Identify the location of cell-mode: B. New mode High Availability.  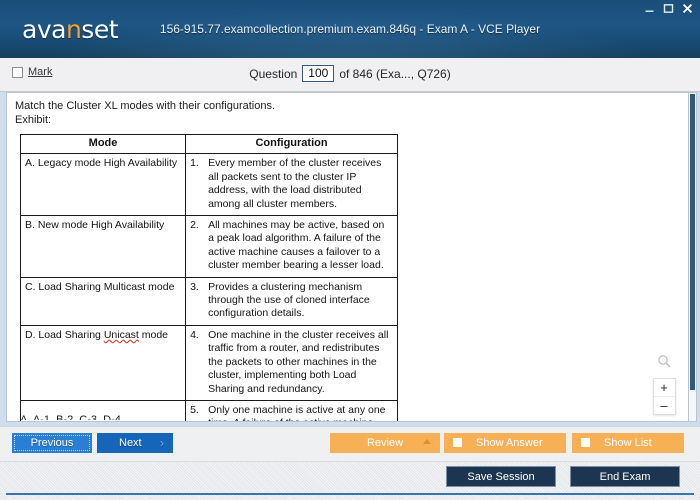
(103, 246).